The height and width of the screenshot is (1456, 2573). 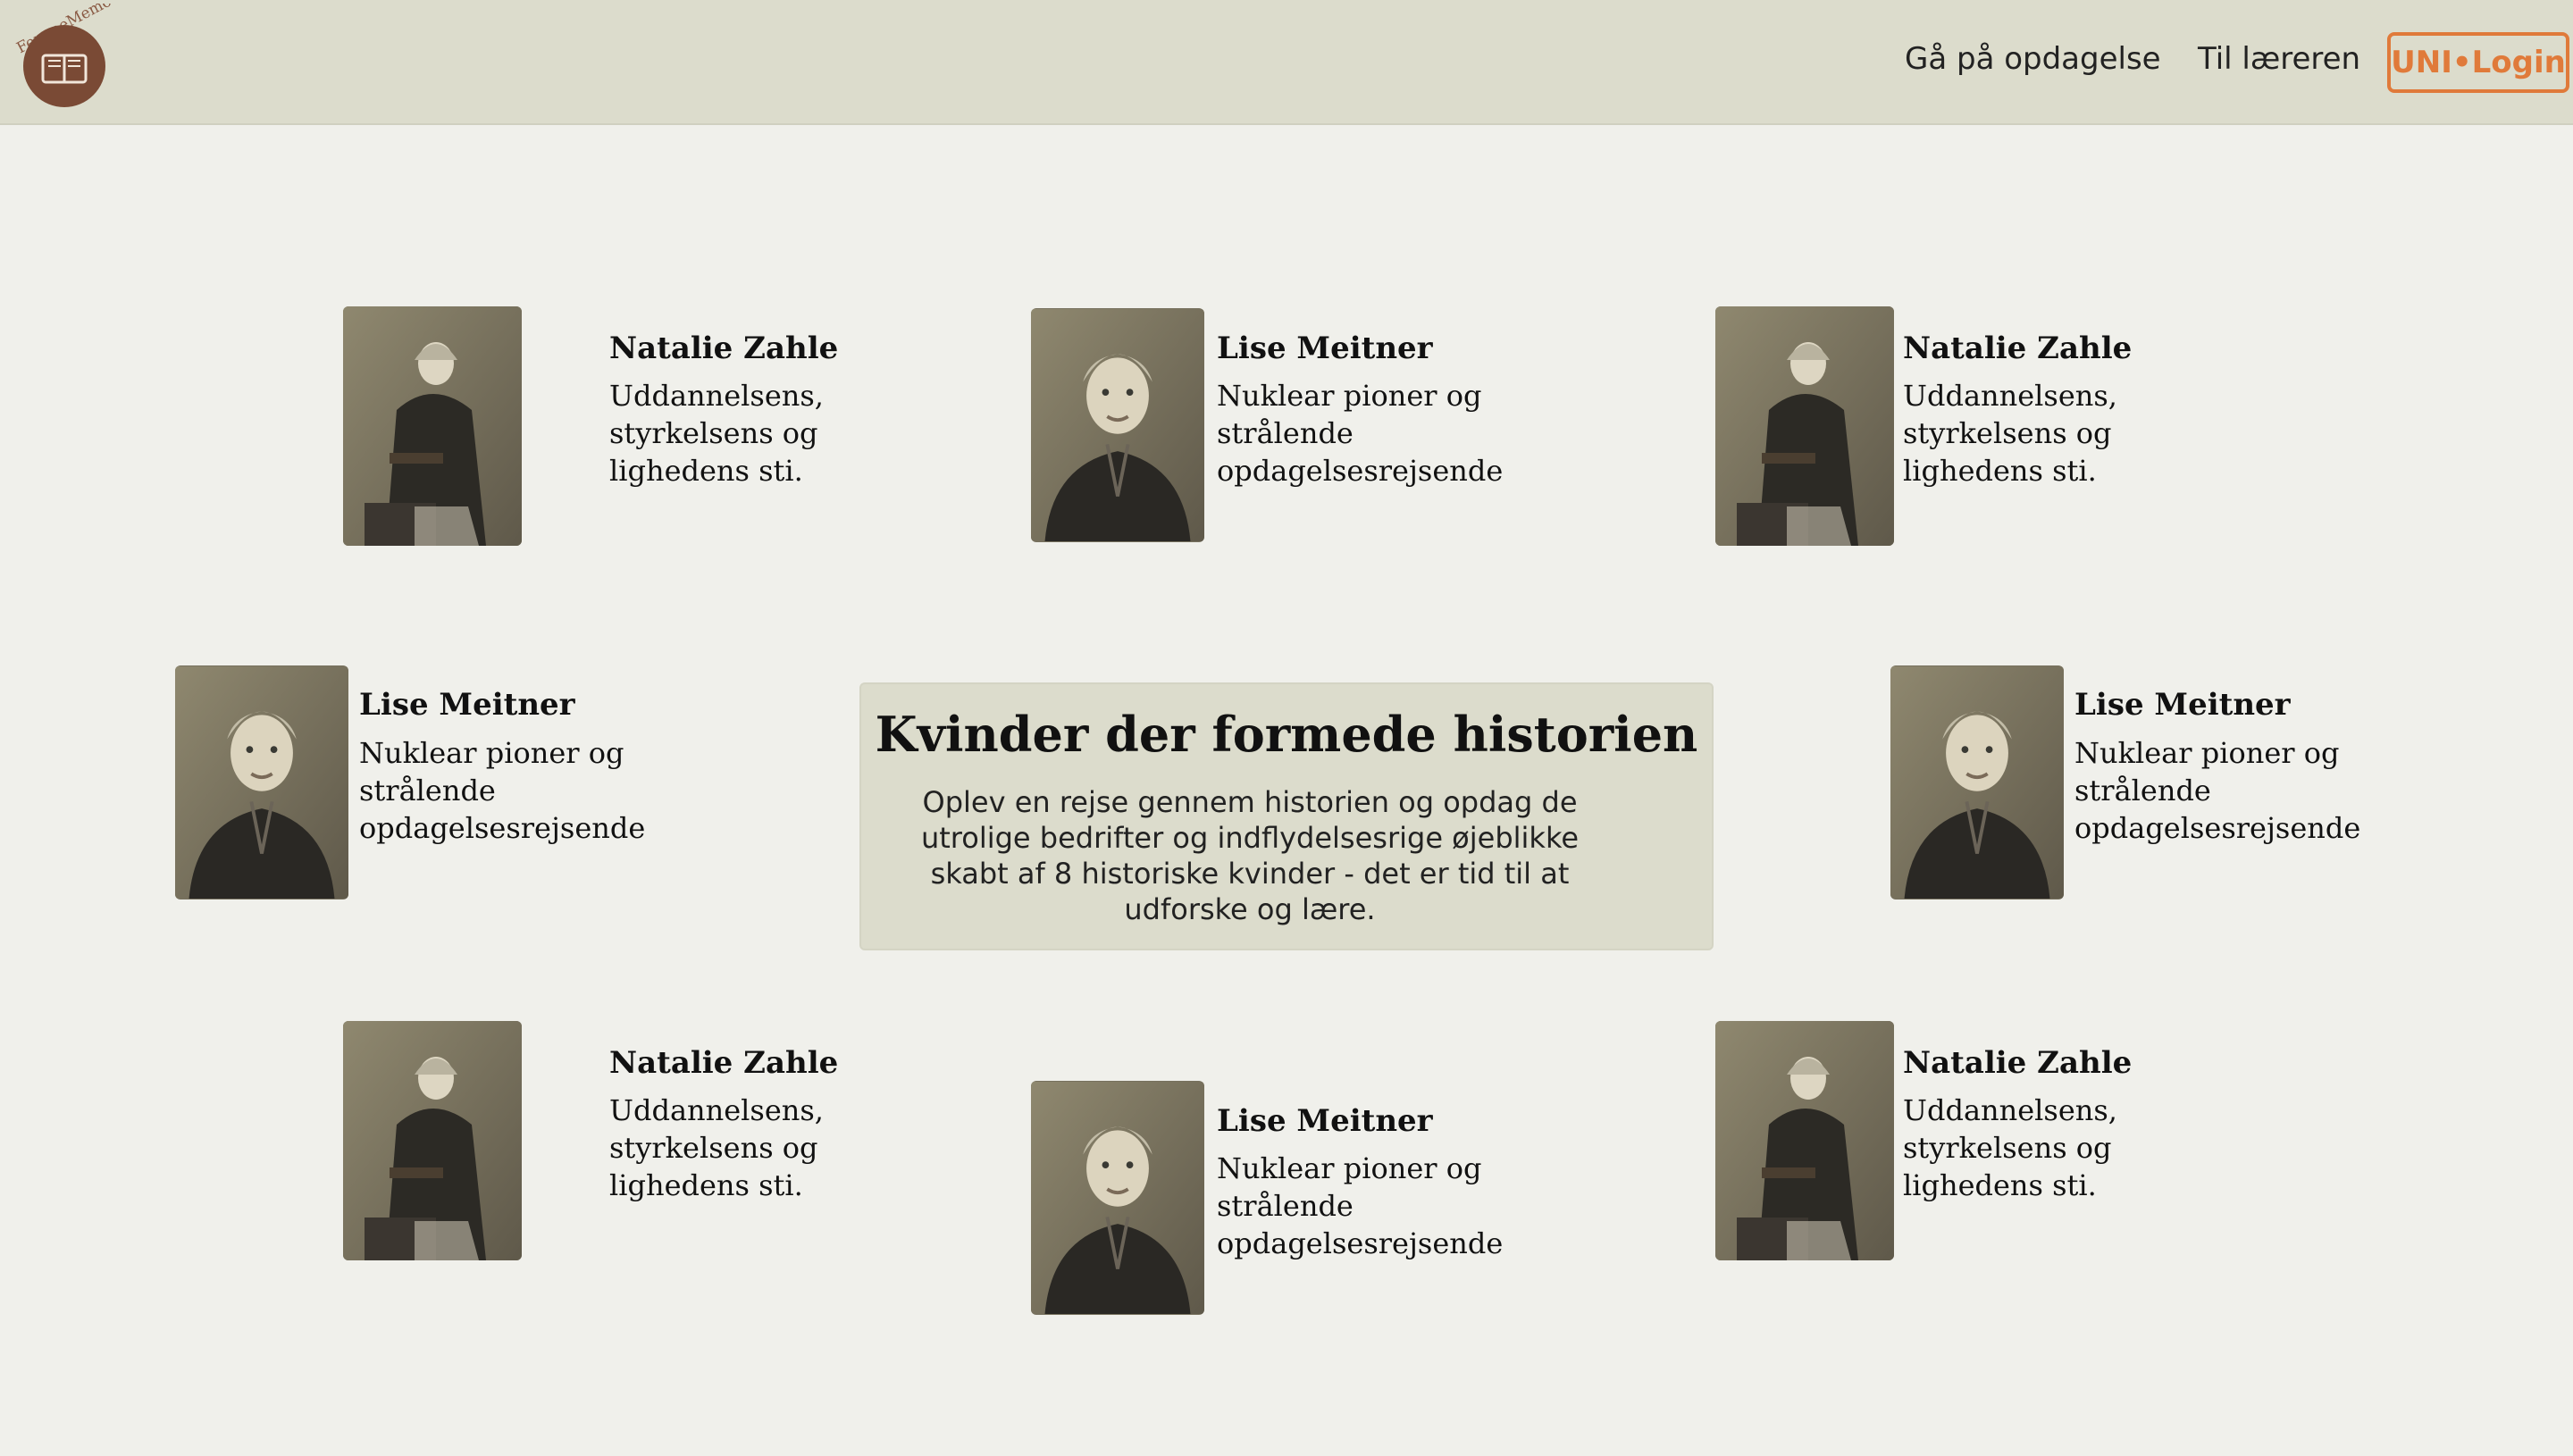 What do you see at coordinates (2279, 59) in the screenshot?
I see `nav-link-teacher: Til læreren` at bounding box center [2279, 59].